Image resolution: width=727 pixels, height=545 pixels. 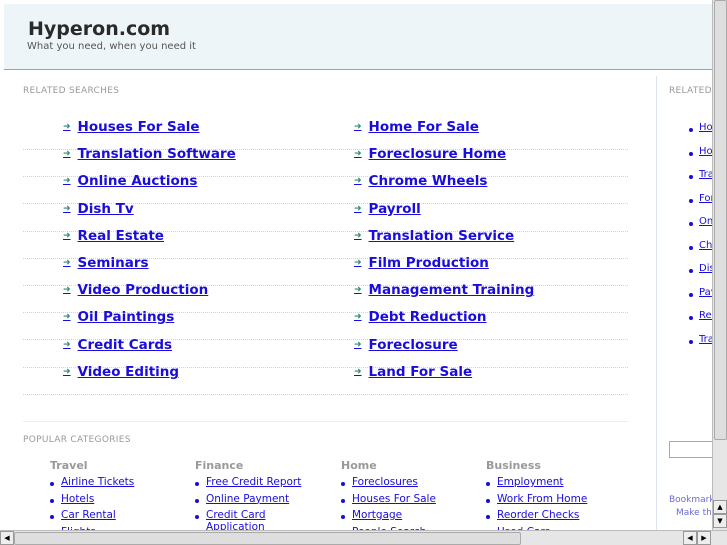 I want to click on related-search-link: ➜ Dish Tv, so click(x=98, y=209).